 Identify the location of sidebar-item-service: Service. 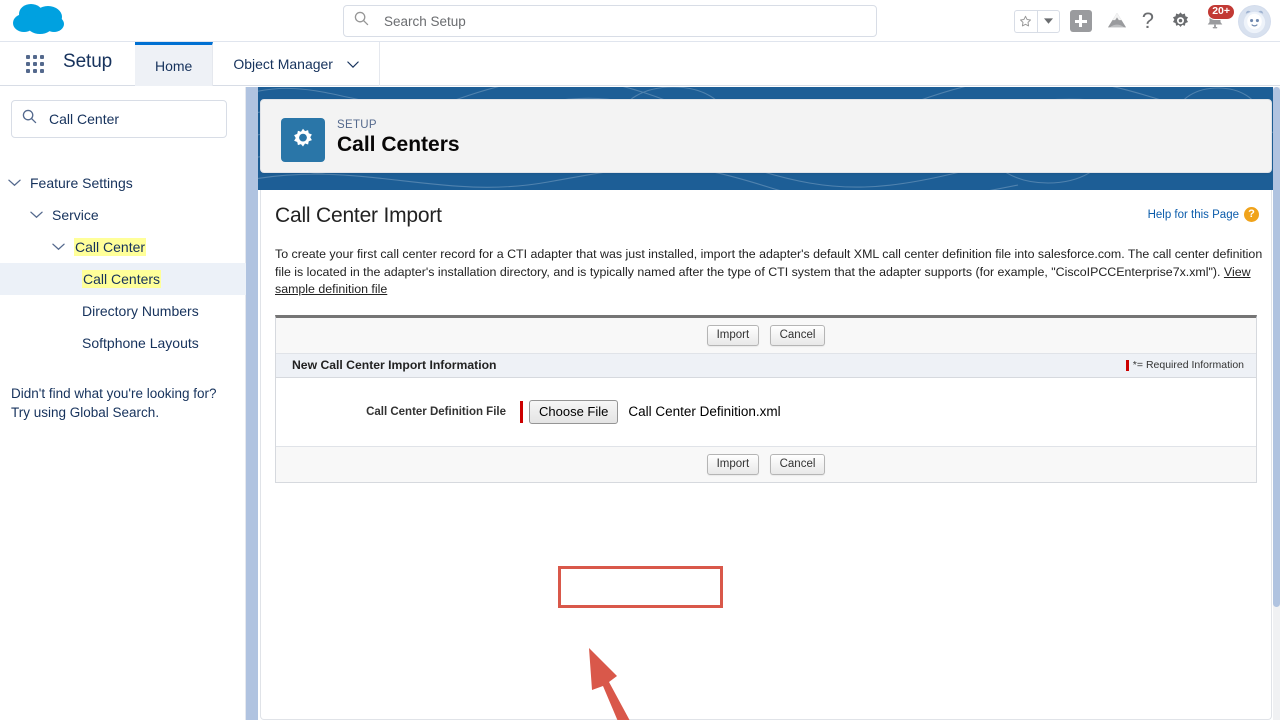
(123, 215).